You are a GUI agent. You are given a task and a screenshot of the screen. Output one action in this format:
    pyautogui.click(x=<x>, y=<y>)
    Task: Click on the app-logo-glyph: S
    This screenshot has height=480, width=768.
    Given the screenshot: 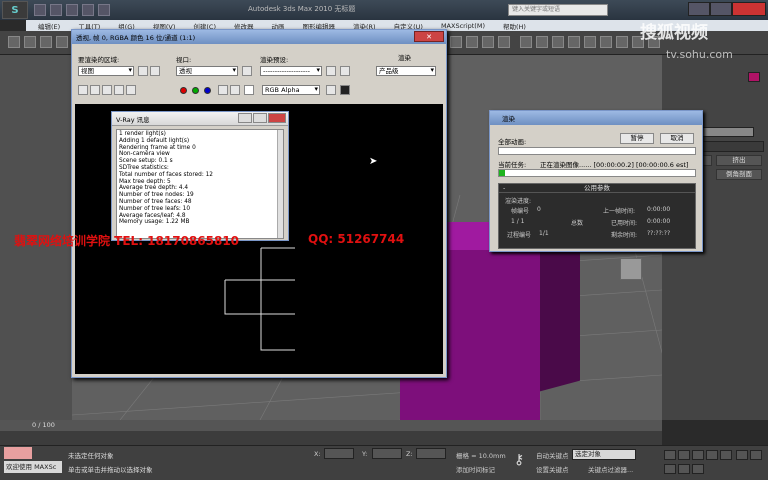 What is the action you would take?
    pyautogui.click(x=15, y=10)
    